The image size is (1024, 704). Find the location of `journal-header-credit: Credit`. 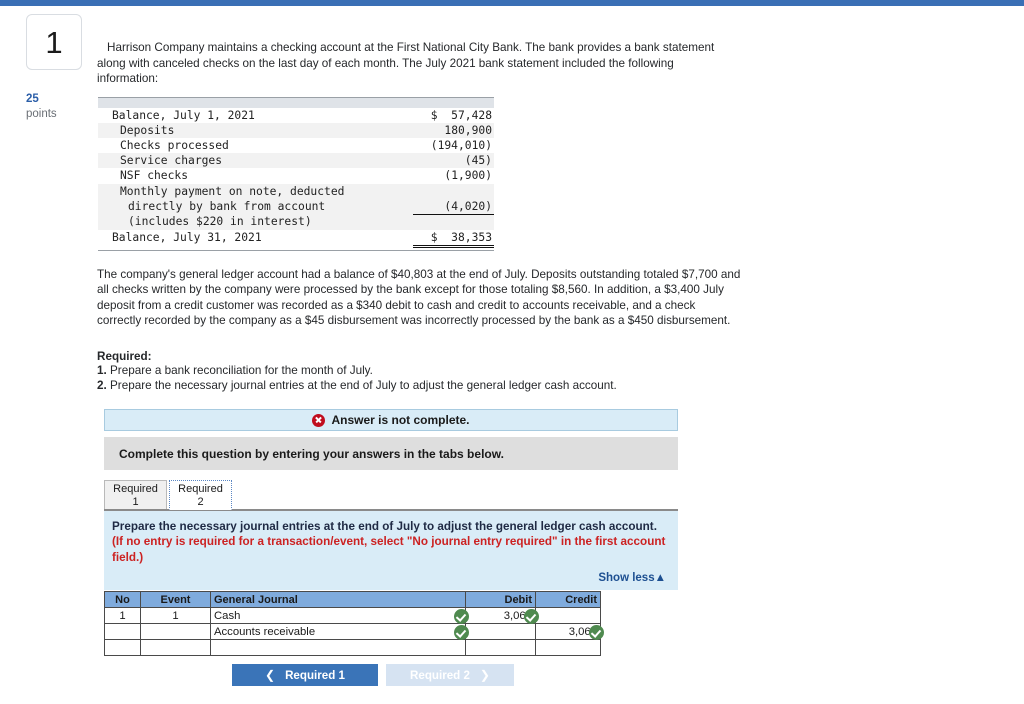

journal-header-credit: Credit is located at coordinates (568, 599).